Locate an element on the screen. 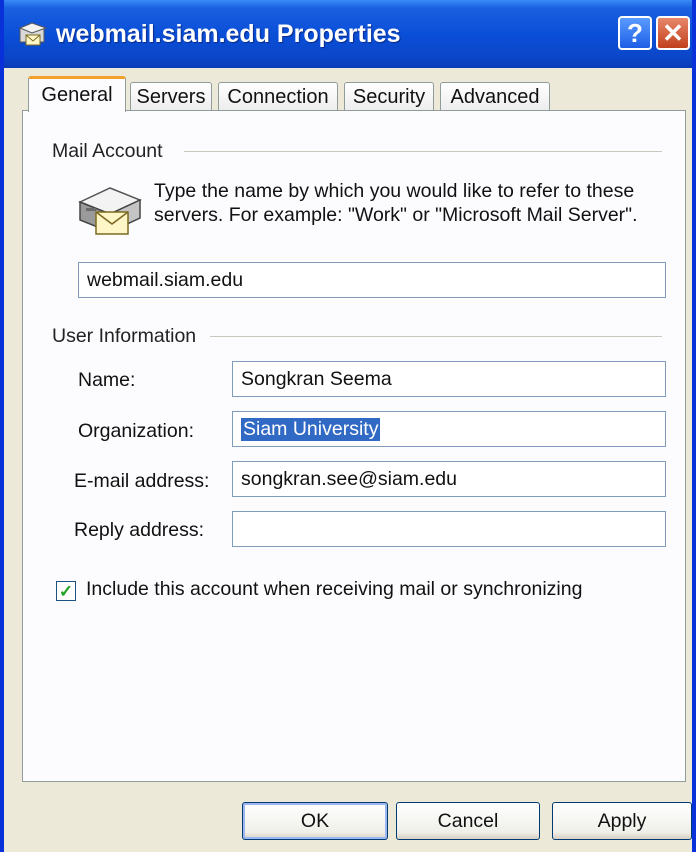  tab-servers: Servers is located at coordinates (171, 97).